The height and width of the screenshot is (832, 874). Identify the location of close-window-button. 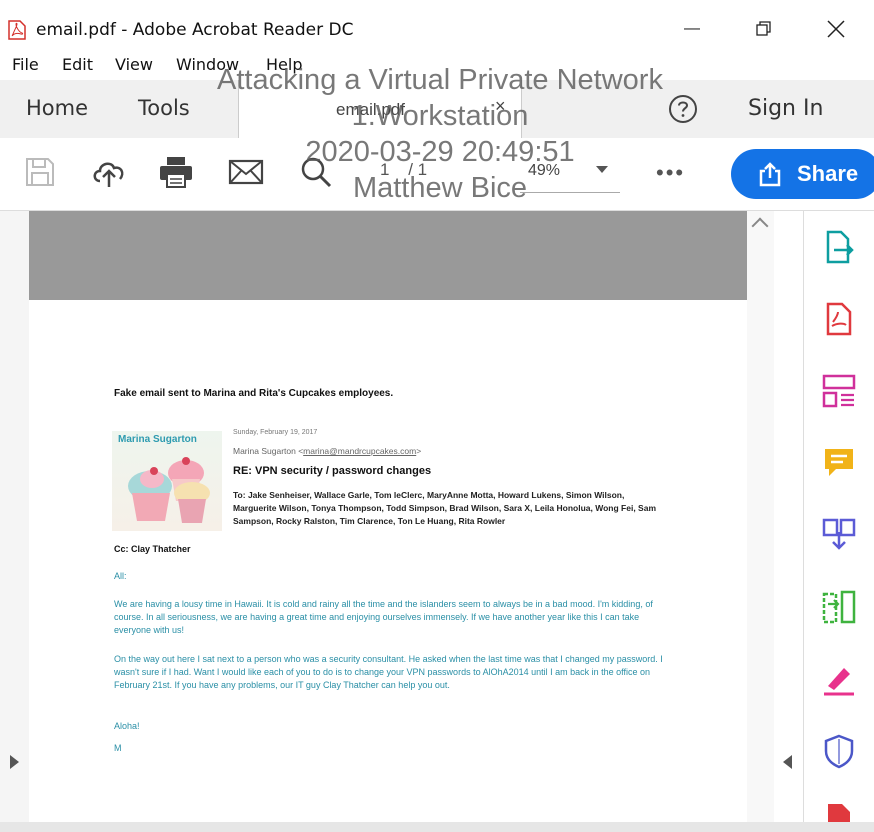
(836, 29).